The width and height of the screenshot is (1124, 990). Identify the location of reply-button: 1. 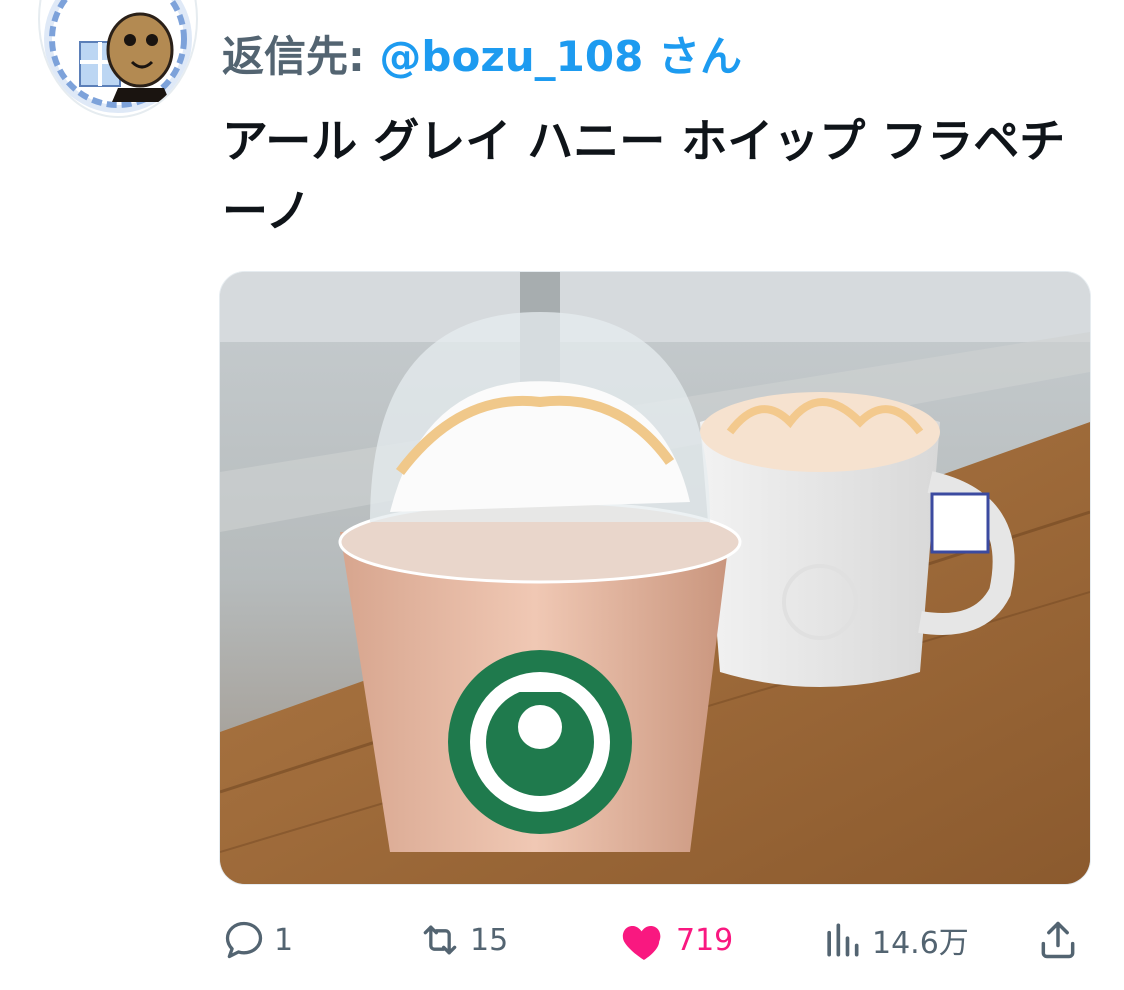
(257, 940).